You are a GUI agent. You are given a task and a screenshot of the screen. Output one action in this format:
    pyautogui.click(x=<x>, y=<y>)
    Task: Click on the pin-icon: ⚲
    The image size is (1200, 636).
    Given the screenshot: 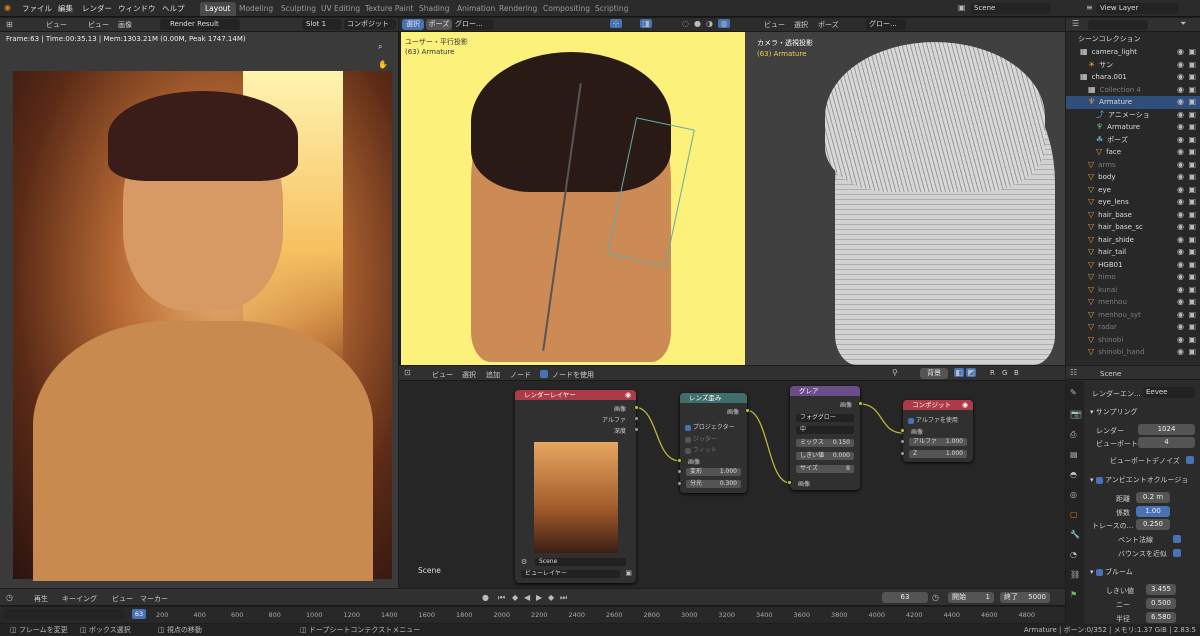 What is the action you would take?
    pyautogui.click(x=895, y=372)
    